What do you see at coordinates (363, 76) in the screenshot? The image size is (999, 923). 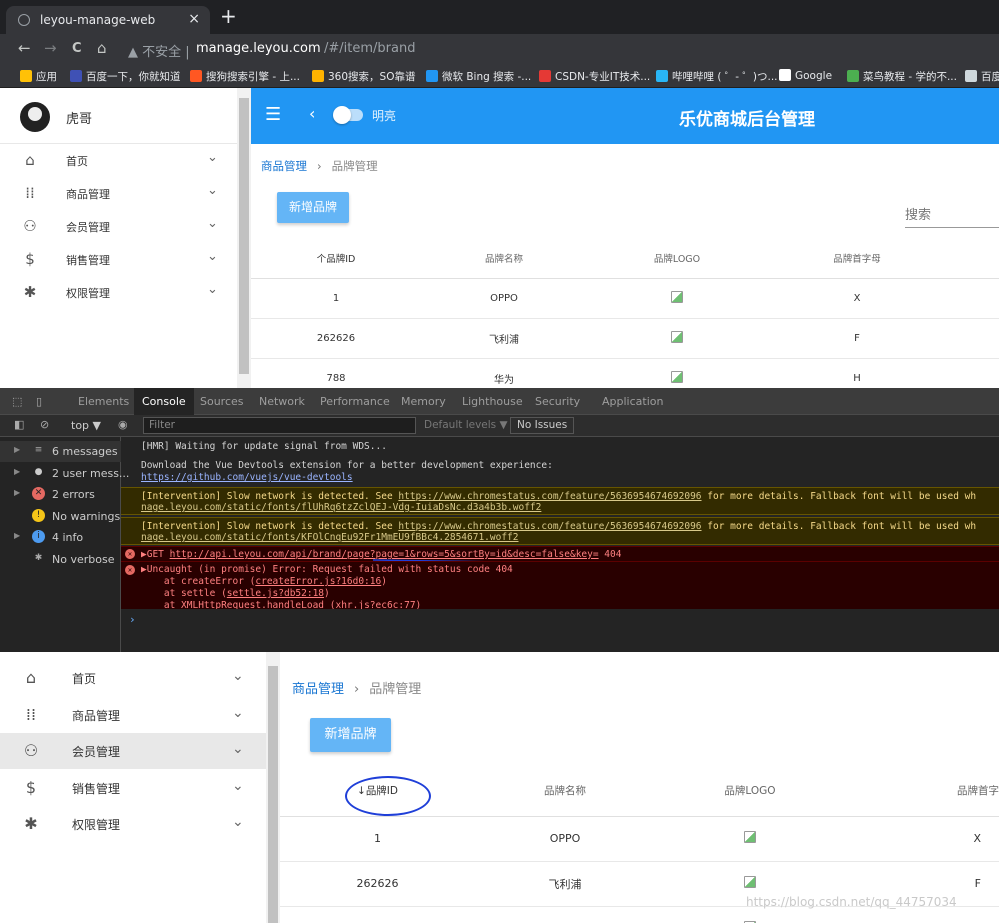 I see `bookmark-item: 360搜索，SO靠谱` at bounding box center [363, 76].